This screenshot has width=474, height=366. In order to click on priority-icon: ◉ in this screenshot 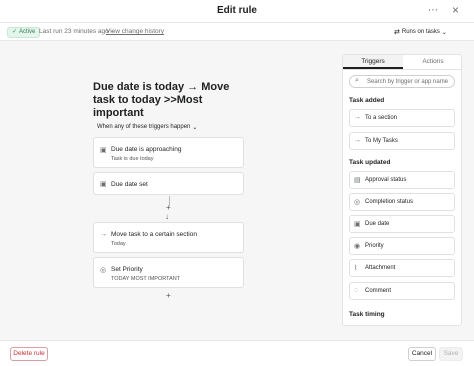, I will do `click(357, 246)`.